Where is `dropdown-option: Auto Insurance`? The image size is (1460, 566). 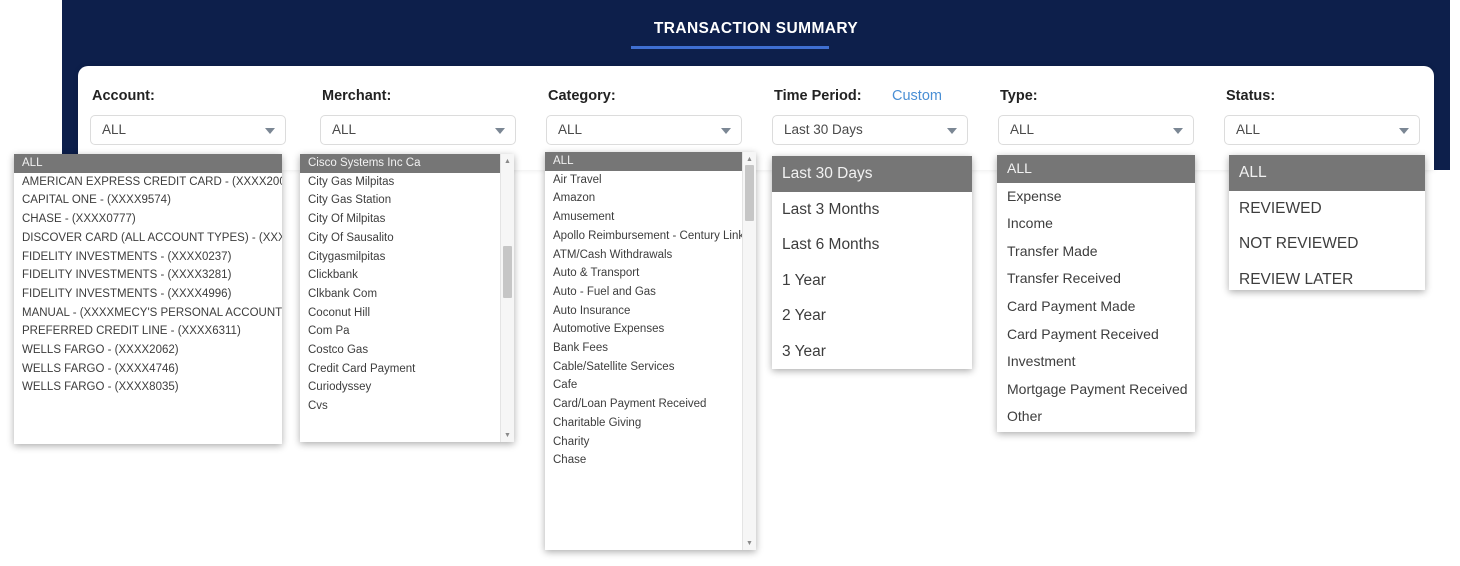 dropdown-option: Auto Insurance is located at coordinates (650, 311).